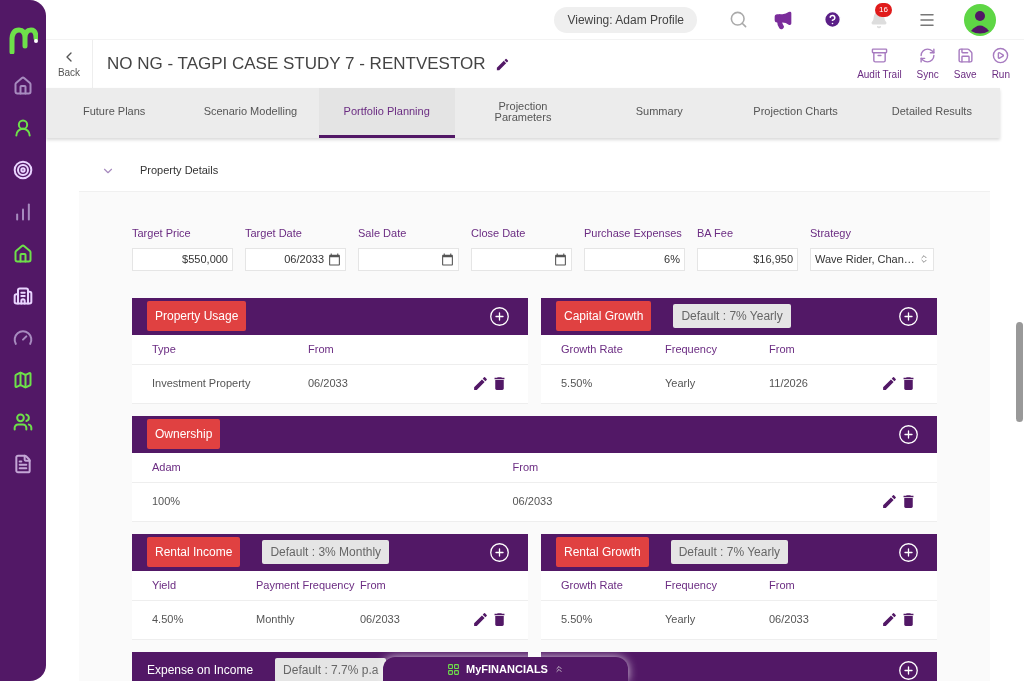  Describe the element at coordinates (980, 19) in the screenshot. I see `avatar-icon` at that location.